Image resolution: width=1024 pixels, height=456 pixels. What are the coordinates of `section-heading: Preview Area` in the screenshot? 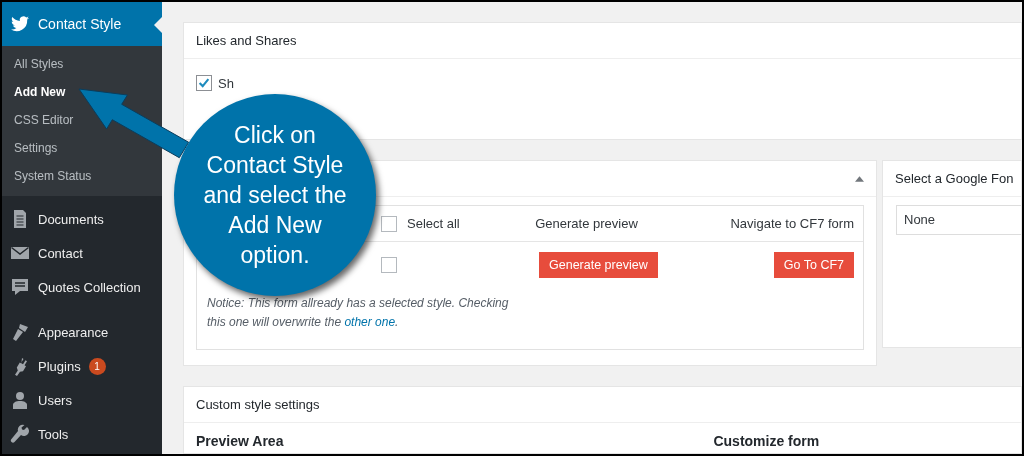 It's located at (240, 441).